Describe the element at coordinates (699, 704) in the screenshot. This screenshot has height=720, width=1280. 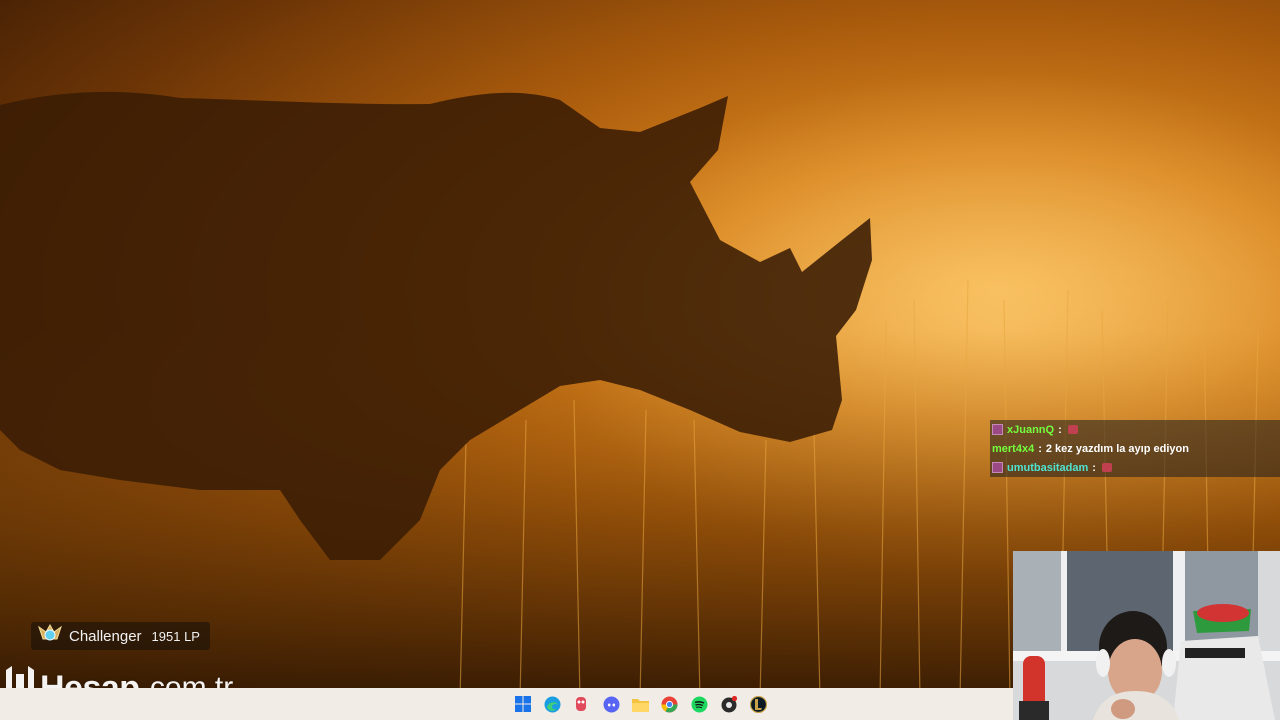
I see `spotify-icon` at that location.